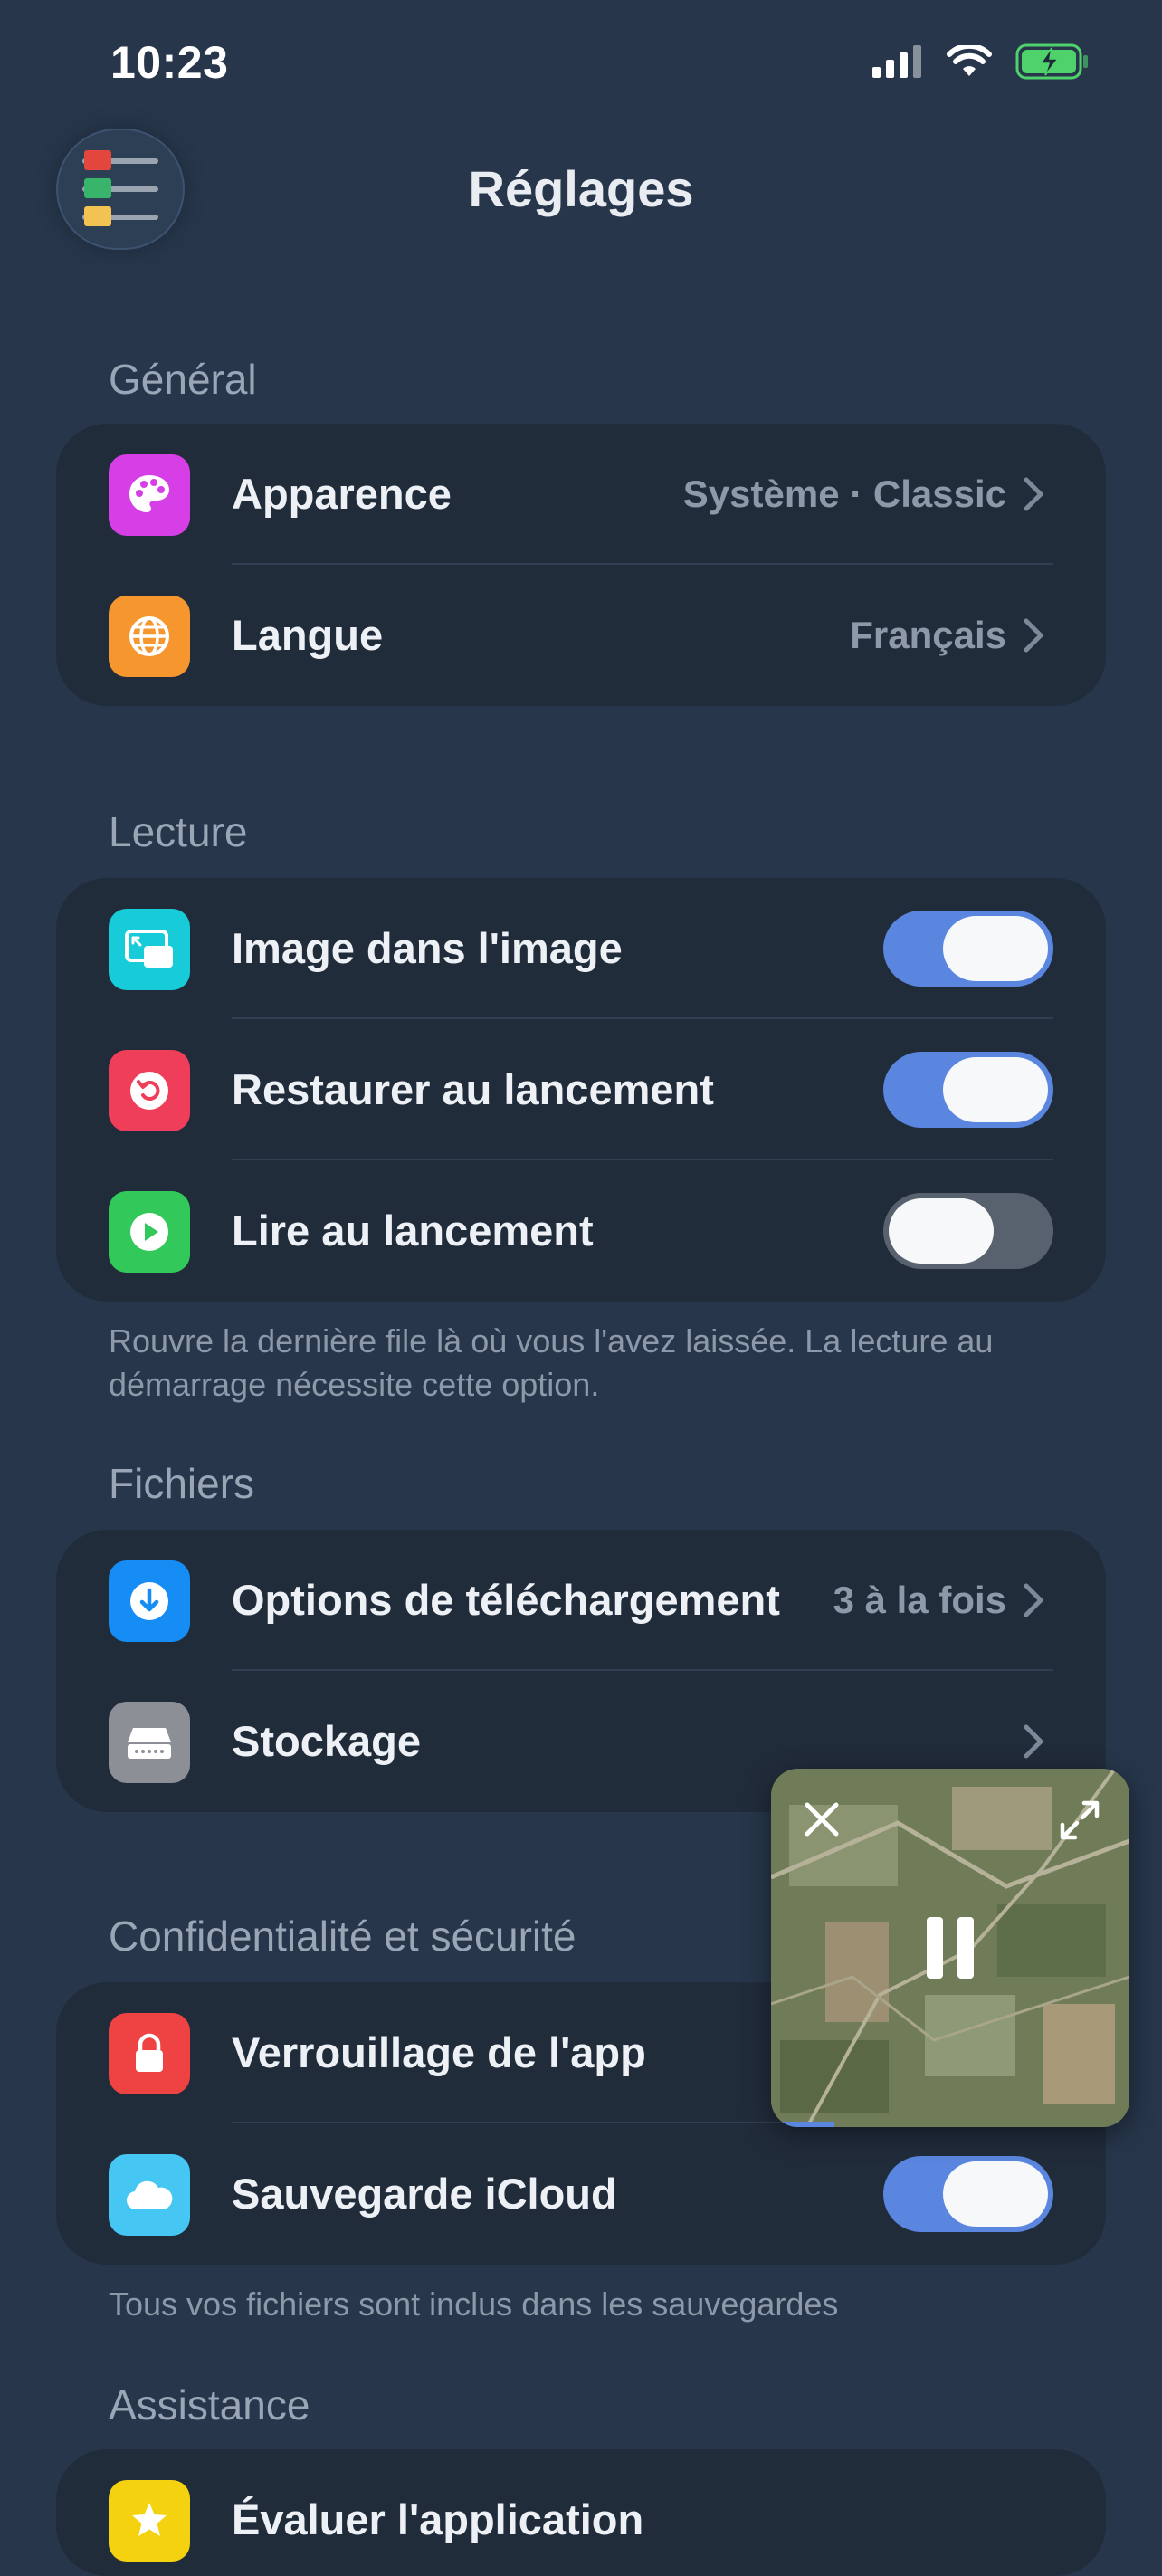  Describe the element at coordinates (149, 1601) in the screenshot. I see `download-icon` at that location.